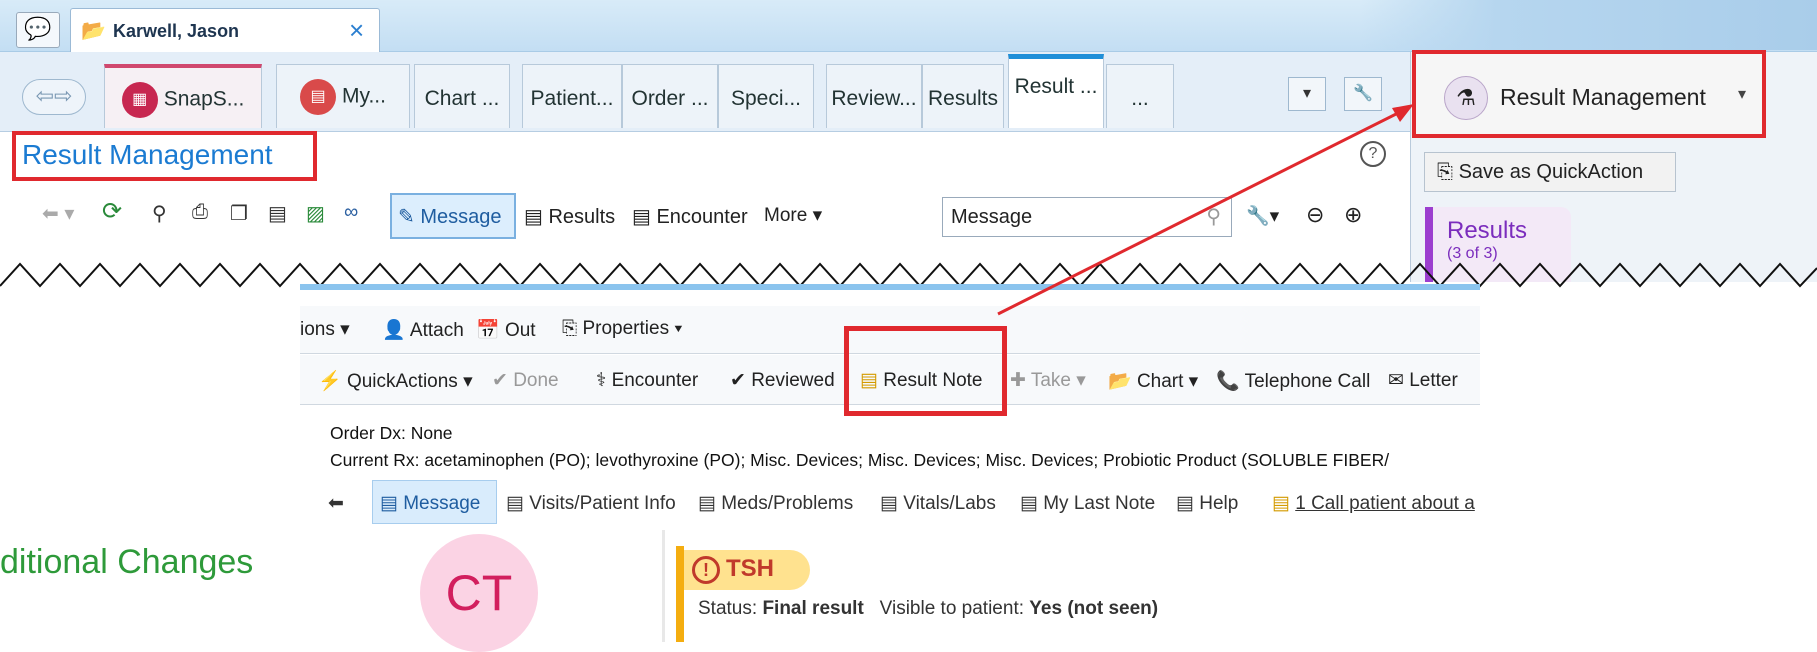 The height and width of the screenshot is (652, 1817). What do you see at coordinates (139, 100) in the screenshot?
I see `snapshot-icon: ▦` at bounding box center [139, 100].